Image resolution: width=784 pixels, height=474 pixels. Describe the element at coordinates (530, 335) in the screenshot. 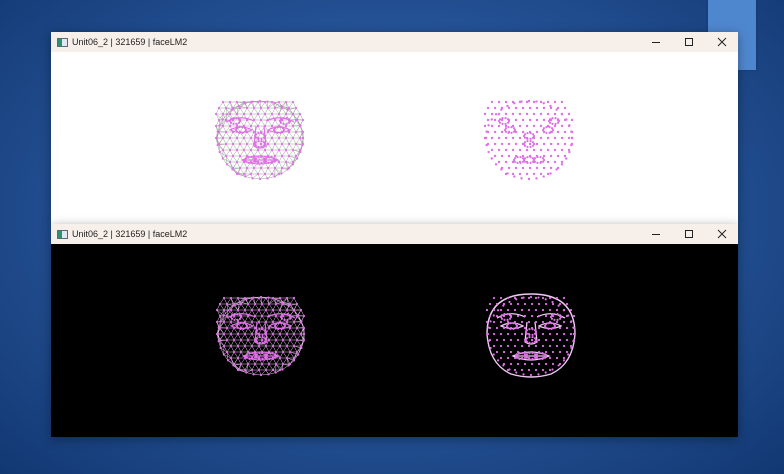

I see `face-landmark-contours` at that location.